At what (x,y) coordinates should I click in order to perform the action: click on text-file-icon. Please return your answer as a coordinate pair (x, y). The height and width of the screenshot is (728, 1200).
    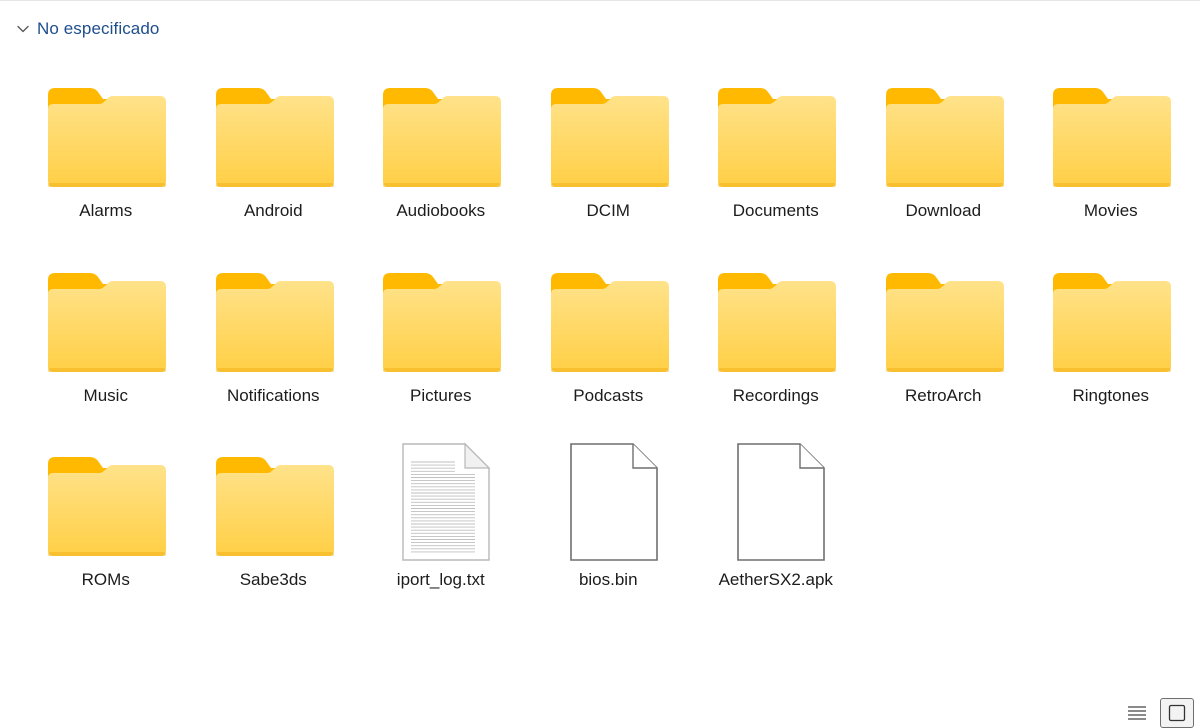
    Looking at the image, I should click on (446, 501).